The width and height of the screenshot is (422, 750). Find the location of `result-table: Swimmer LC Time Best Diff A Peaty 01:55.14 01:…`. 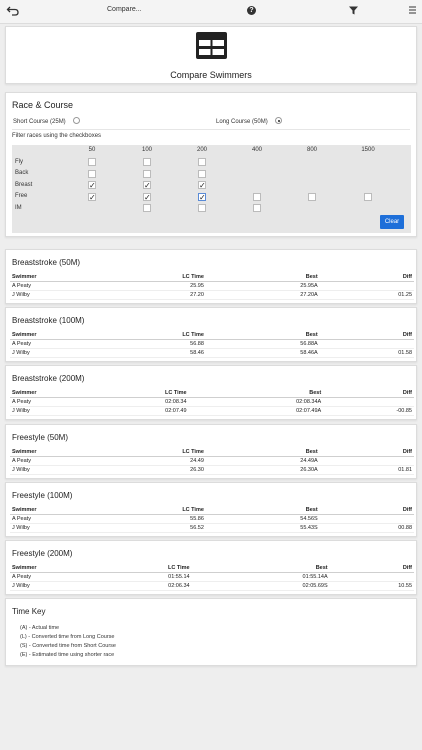

result-table: Swimmer LC Time Best Diff A Peaty 01:55.14 01:… is located at coordinates (212, 577).